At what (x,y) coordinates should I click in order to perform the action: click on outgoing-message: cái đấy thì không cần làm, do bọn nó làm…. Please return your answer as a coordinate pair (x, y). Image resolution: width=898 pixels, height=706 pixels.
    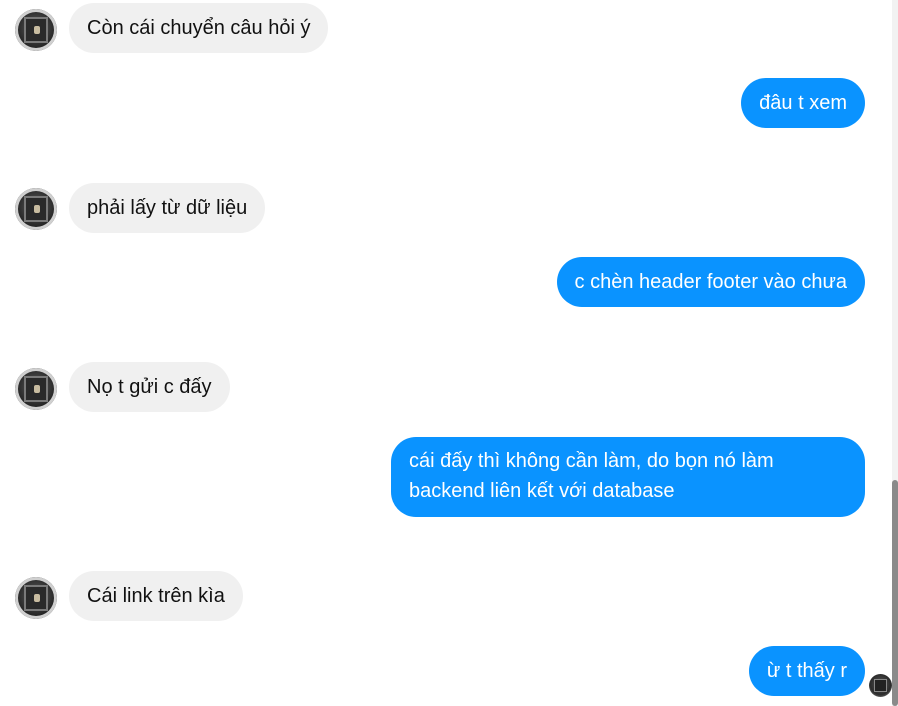
    Looking at the image, I should click on (628, 477).